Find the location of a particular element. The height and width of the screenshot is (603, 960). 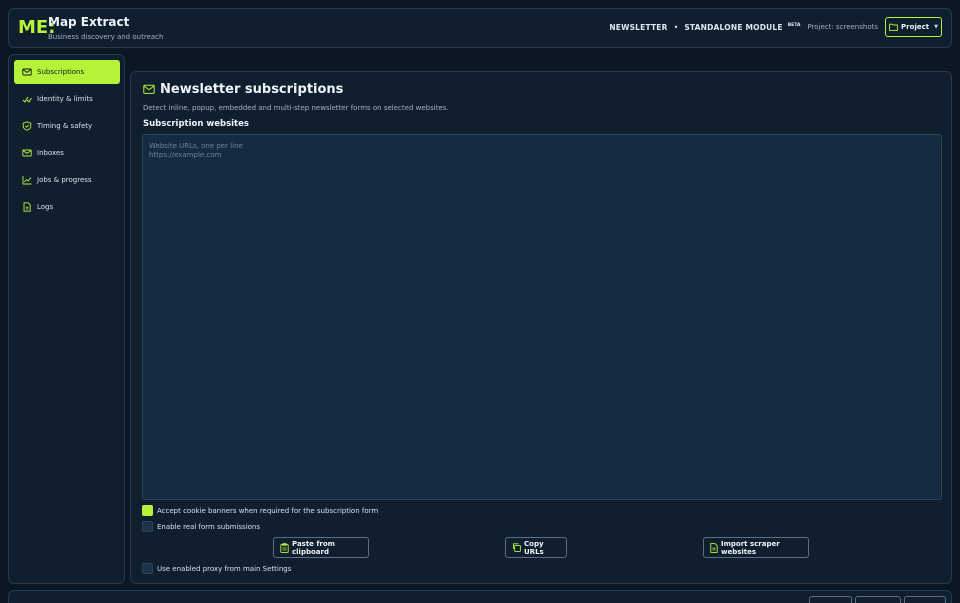

sidebar-item-label: Jobs & progress is located at coordinates (64, 180).